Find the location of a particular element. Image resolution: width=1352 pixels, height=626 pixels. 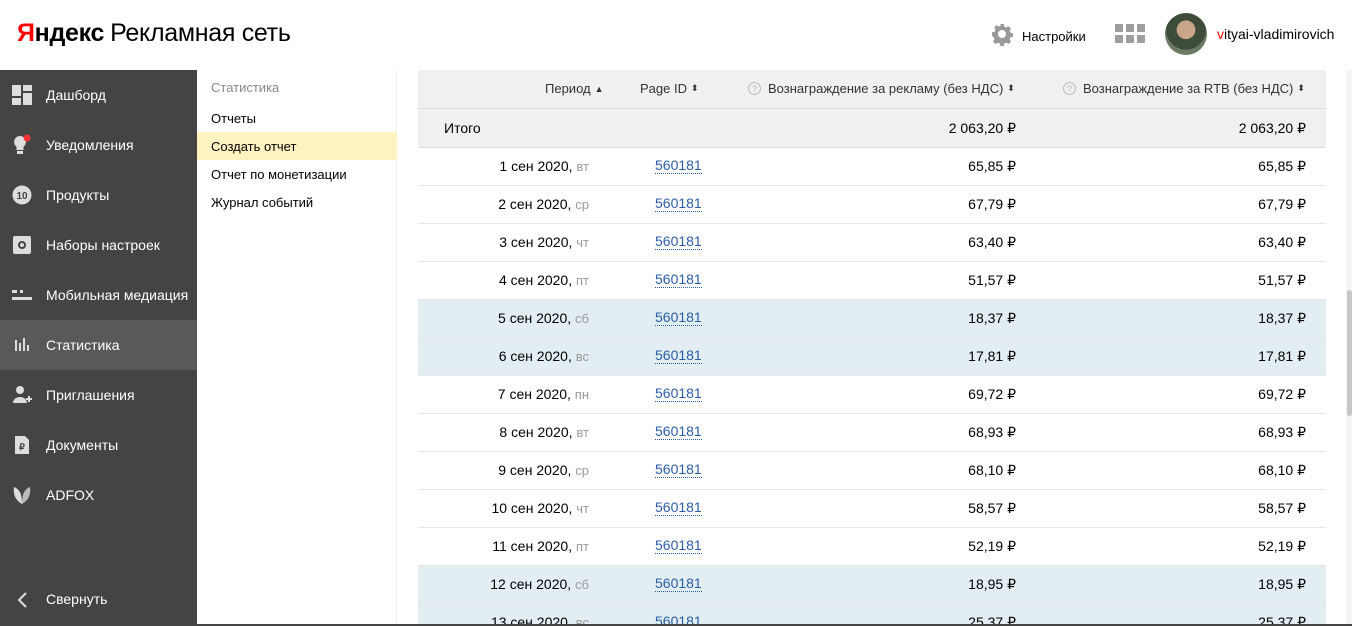

row-date: 10 сен 2020 is located at coordinates (530, 508).